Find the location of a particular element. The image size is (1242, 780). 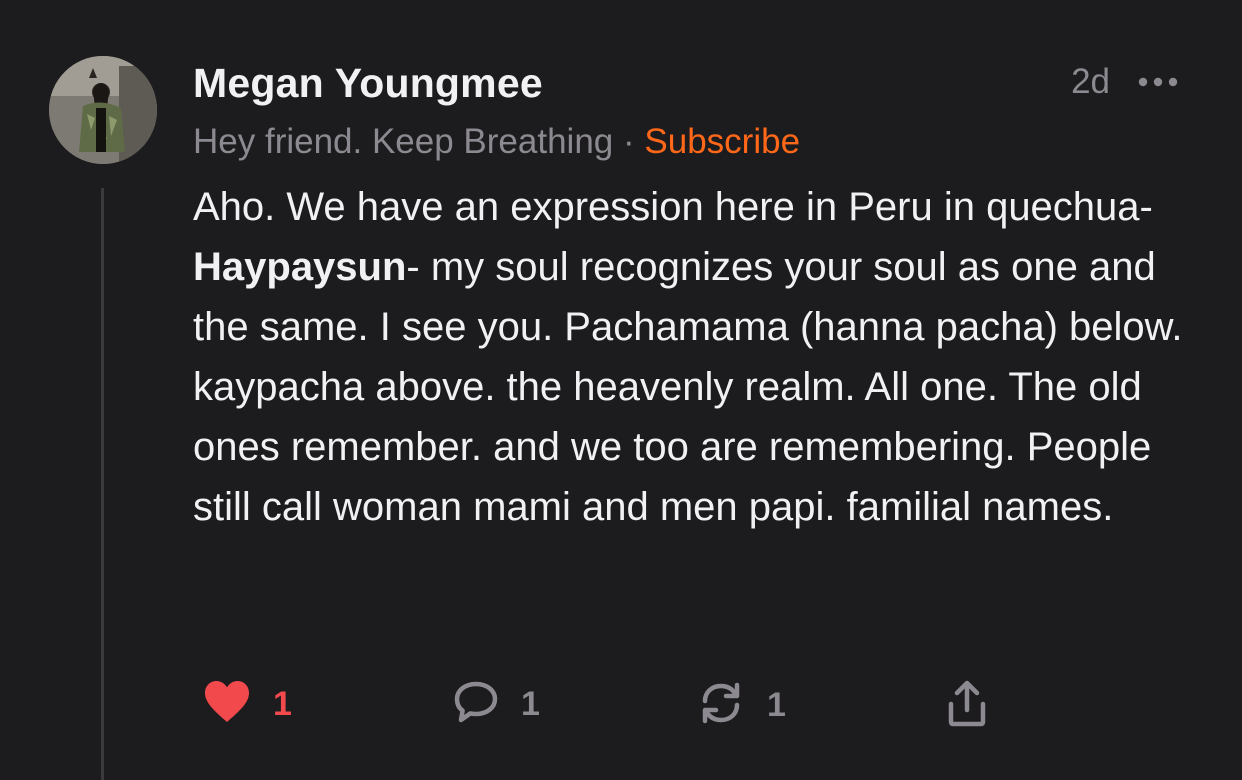

reply-button: 1 is located at coordinates (496, 704).